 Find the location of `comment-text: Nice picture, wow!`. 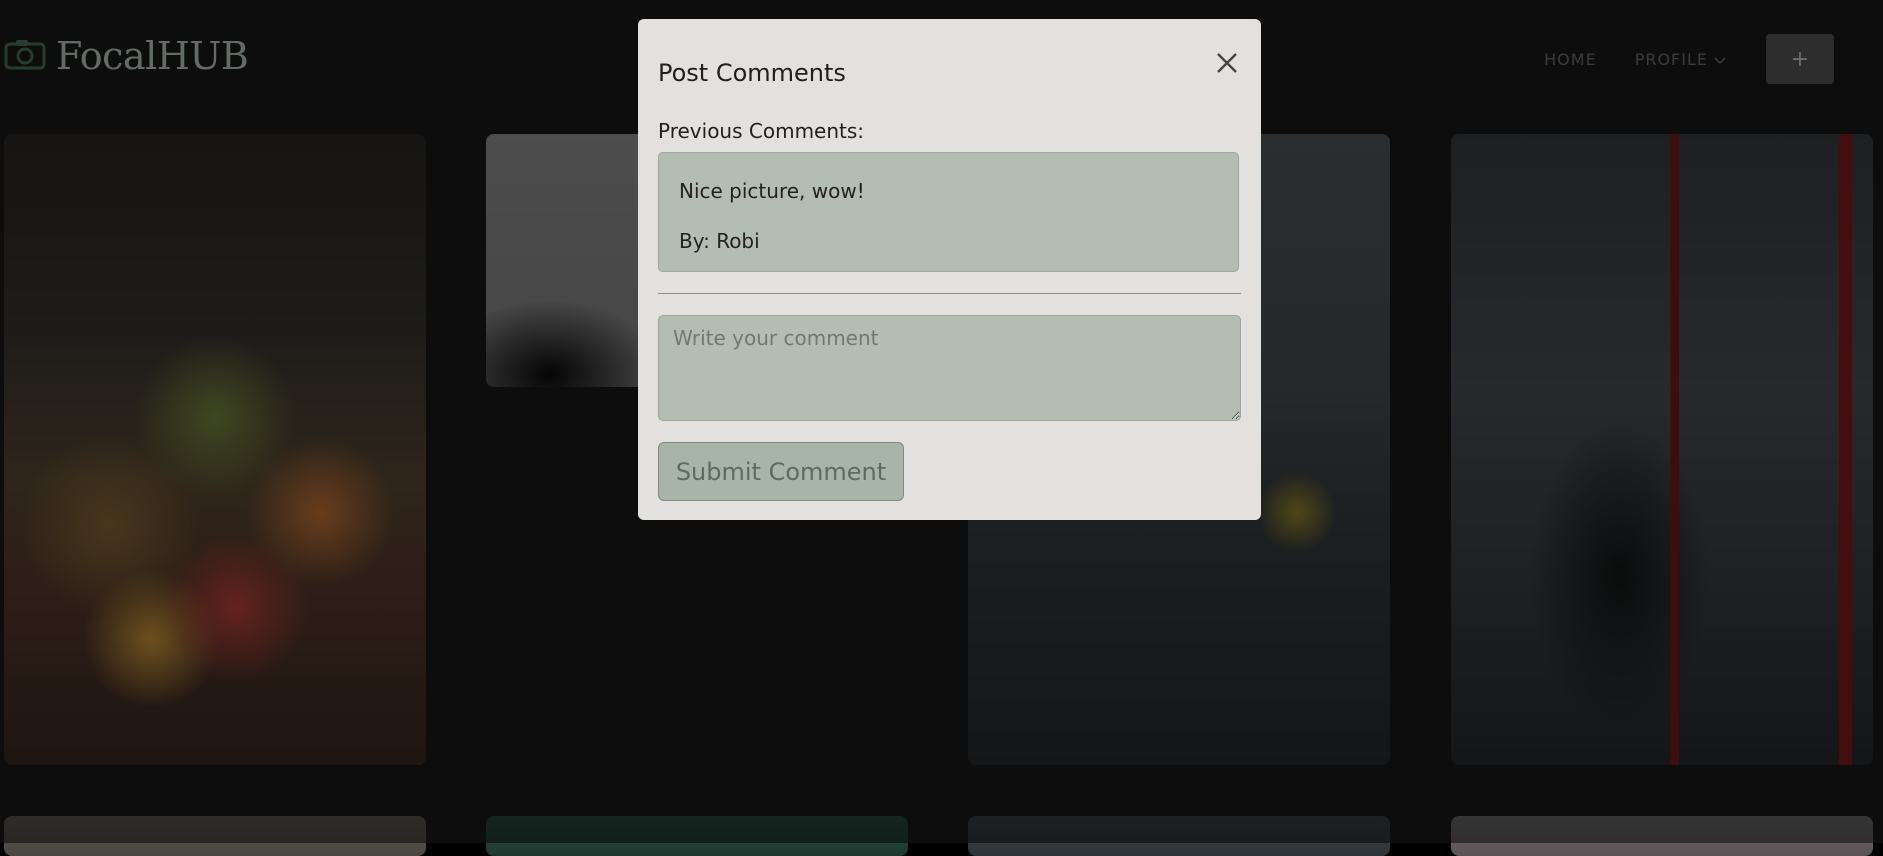

comment-text: Nice picture, wow! is located at coordinates (772, 191).